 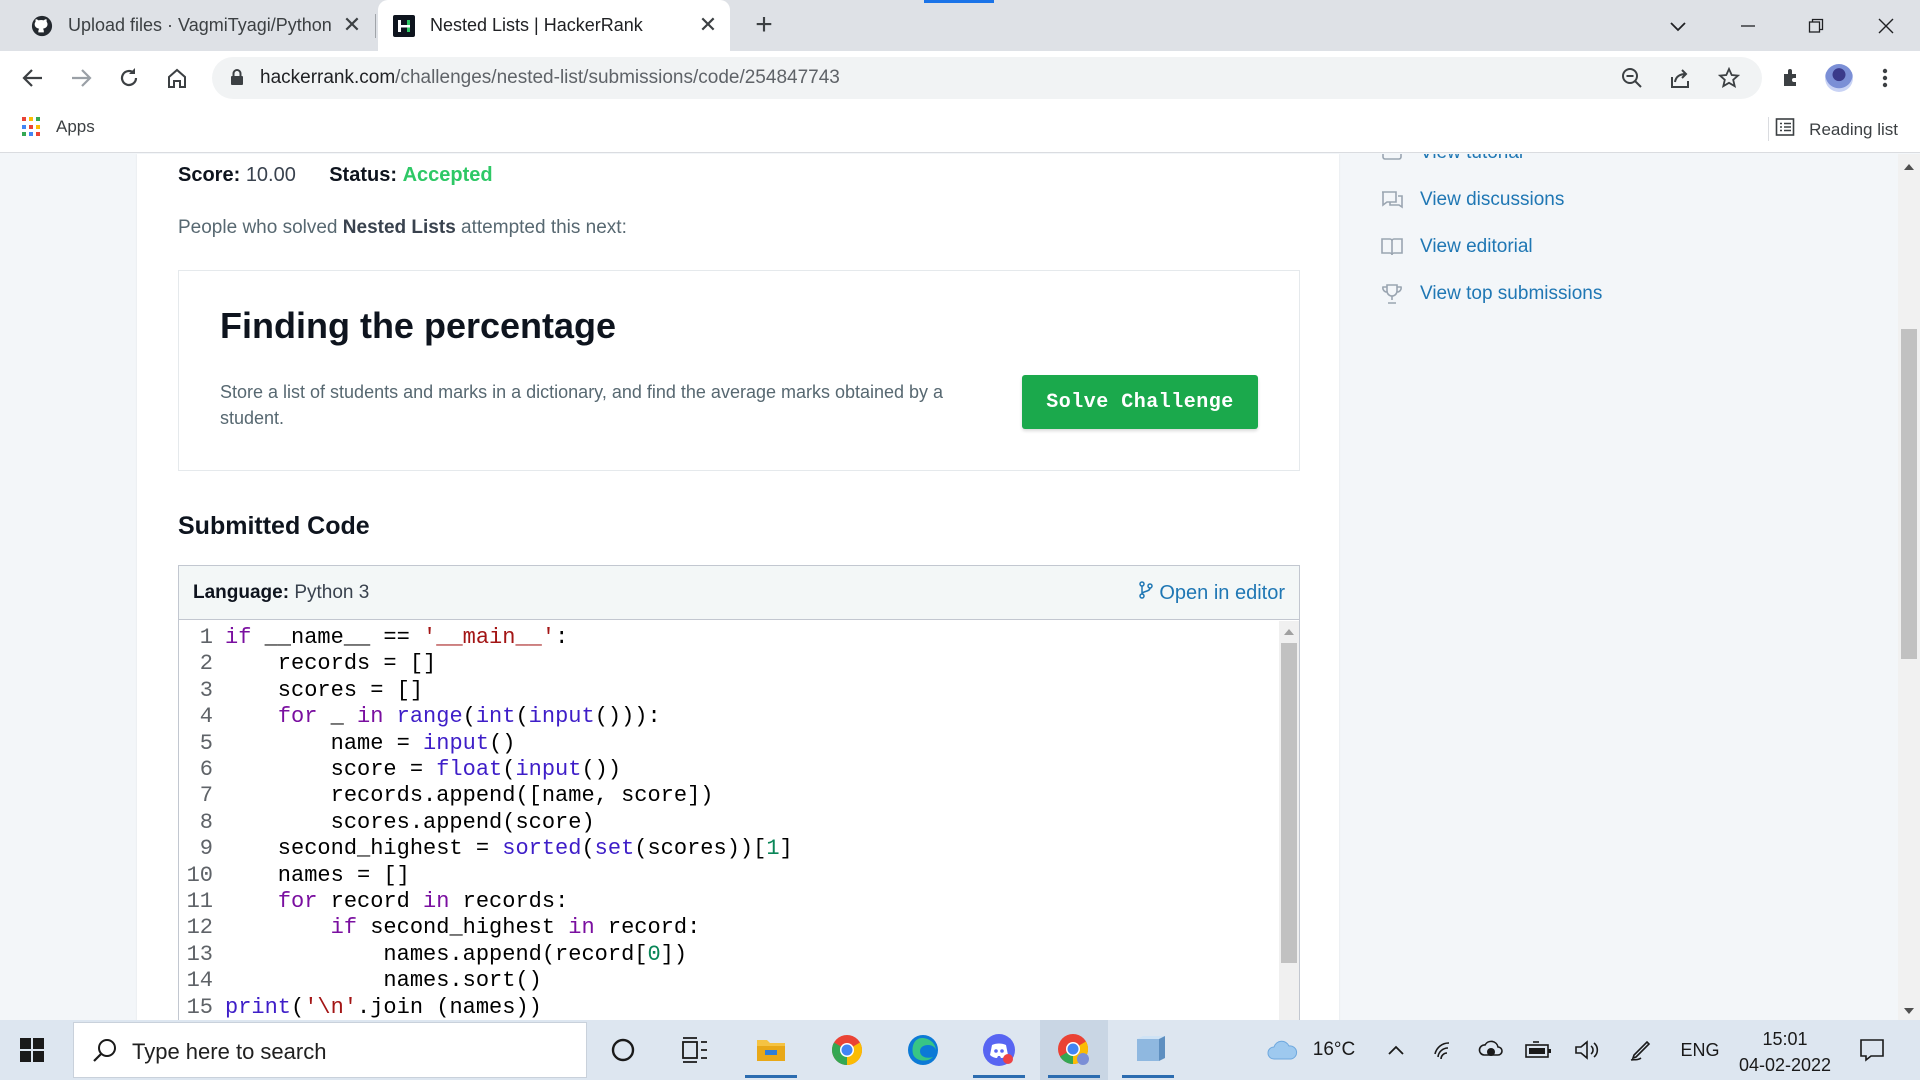 I want to click on solve-challenge-button: Solve Challenge, so click(x=1140, y=402).